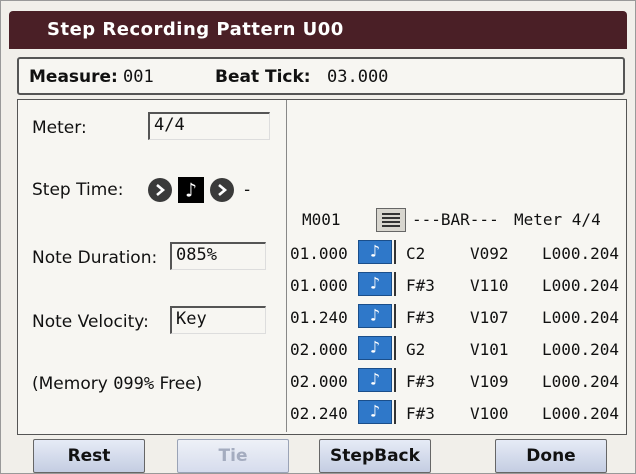 The image size is (636, 474). Describe the element at coordinates (489, 413) in the screenshot. I see `event-velocity: V100` at that location.